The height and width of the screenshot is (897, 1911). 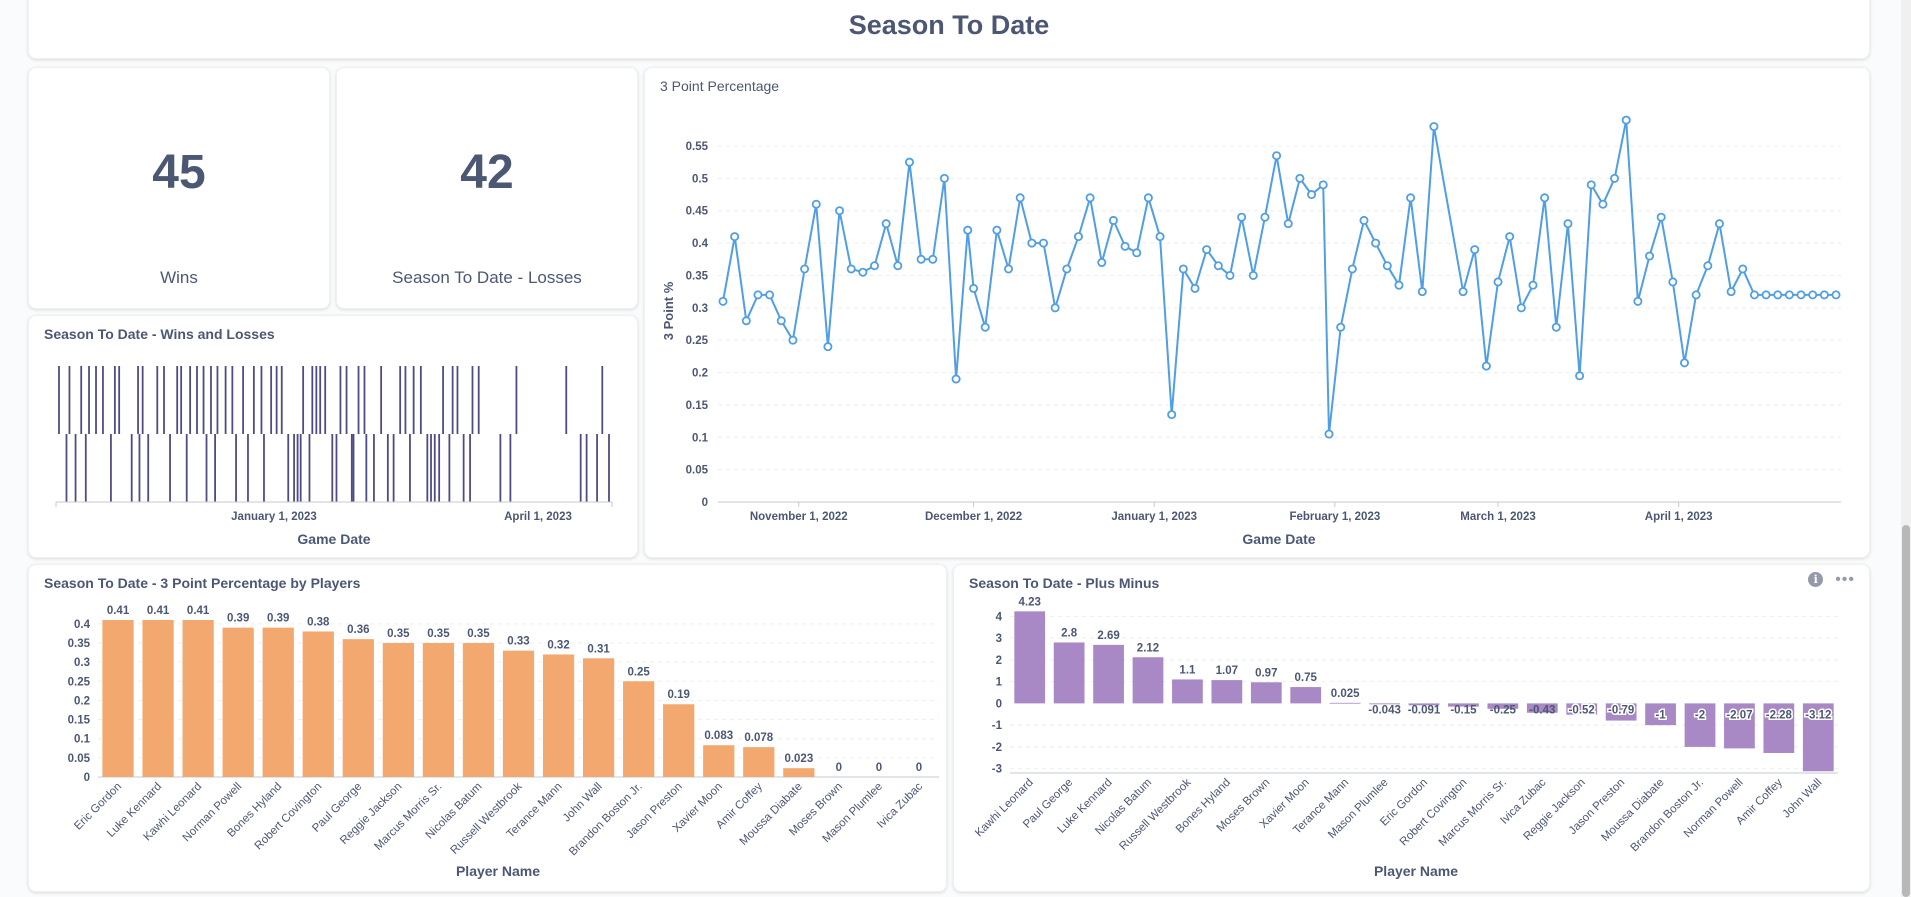 What do you see at coordinates (1503, 710) in the screenshot?
I see `data-label: -0.25` at bounding box center [1503, 710].